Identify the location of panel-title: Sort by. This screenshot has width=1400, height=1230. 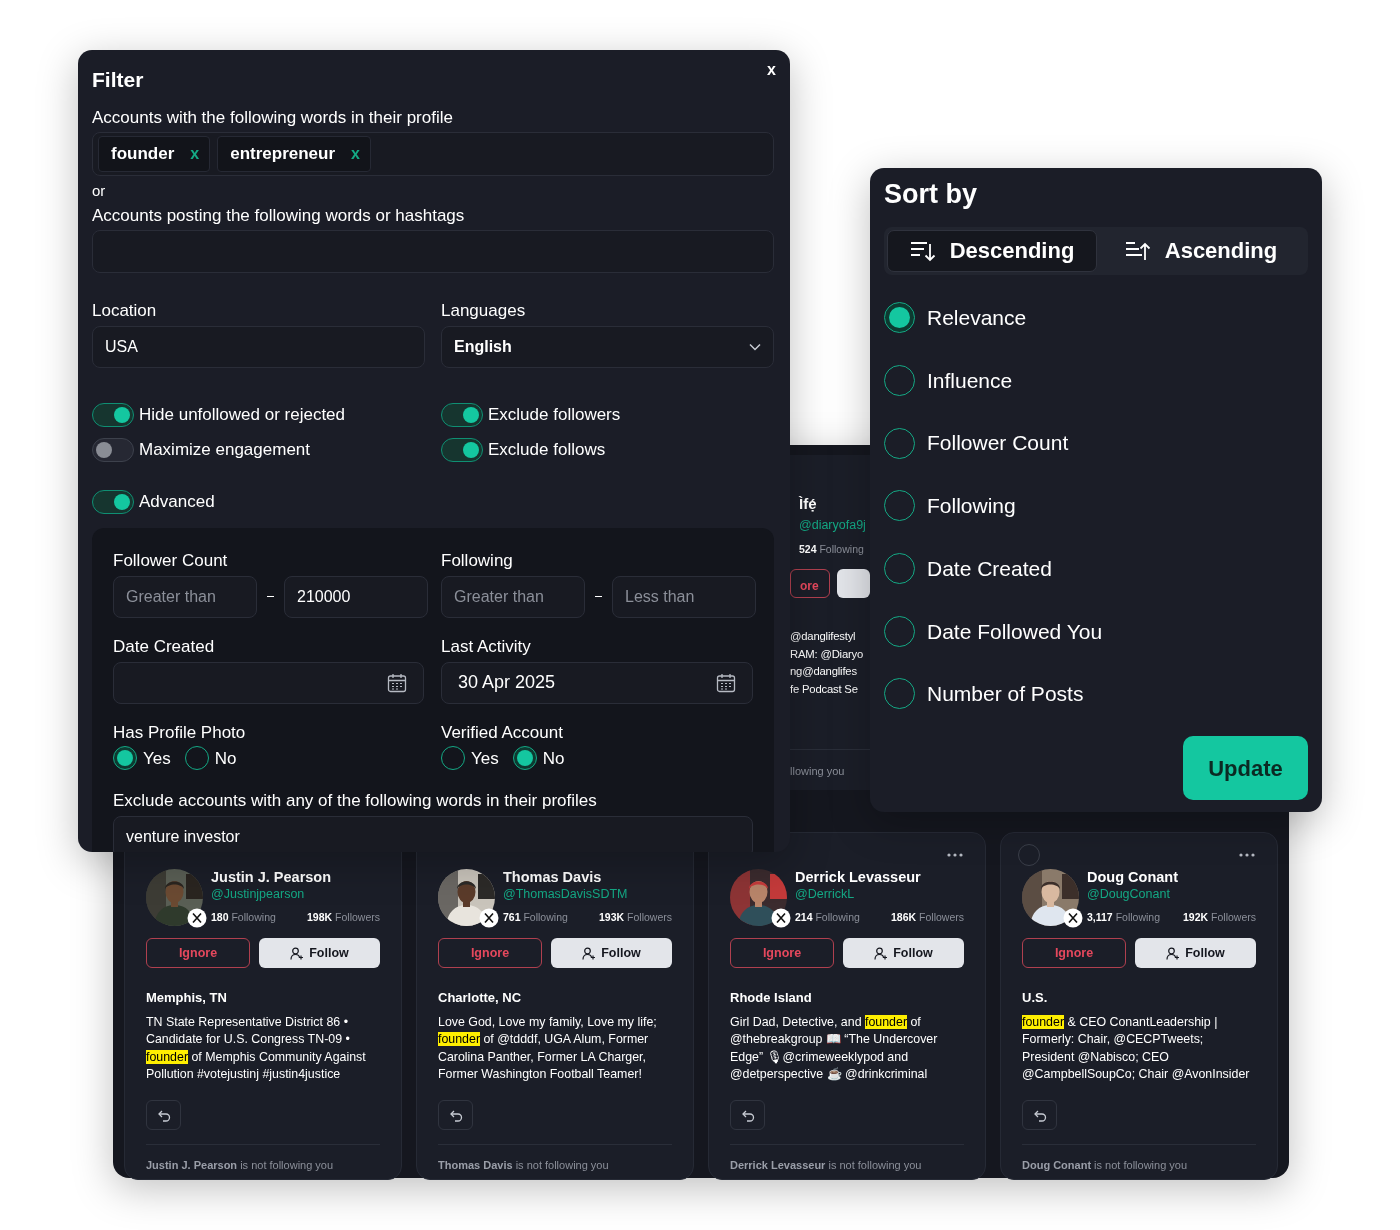
(931, 194).